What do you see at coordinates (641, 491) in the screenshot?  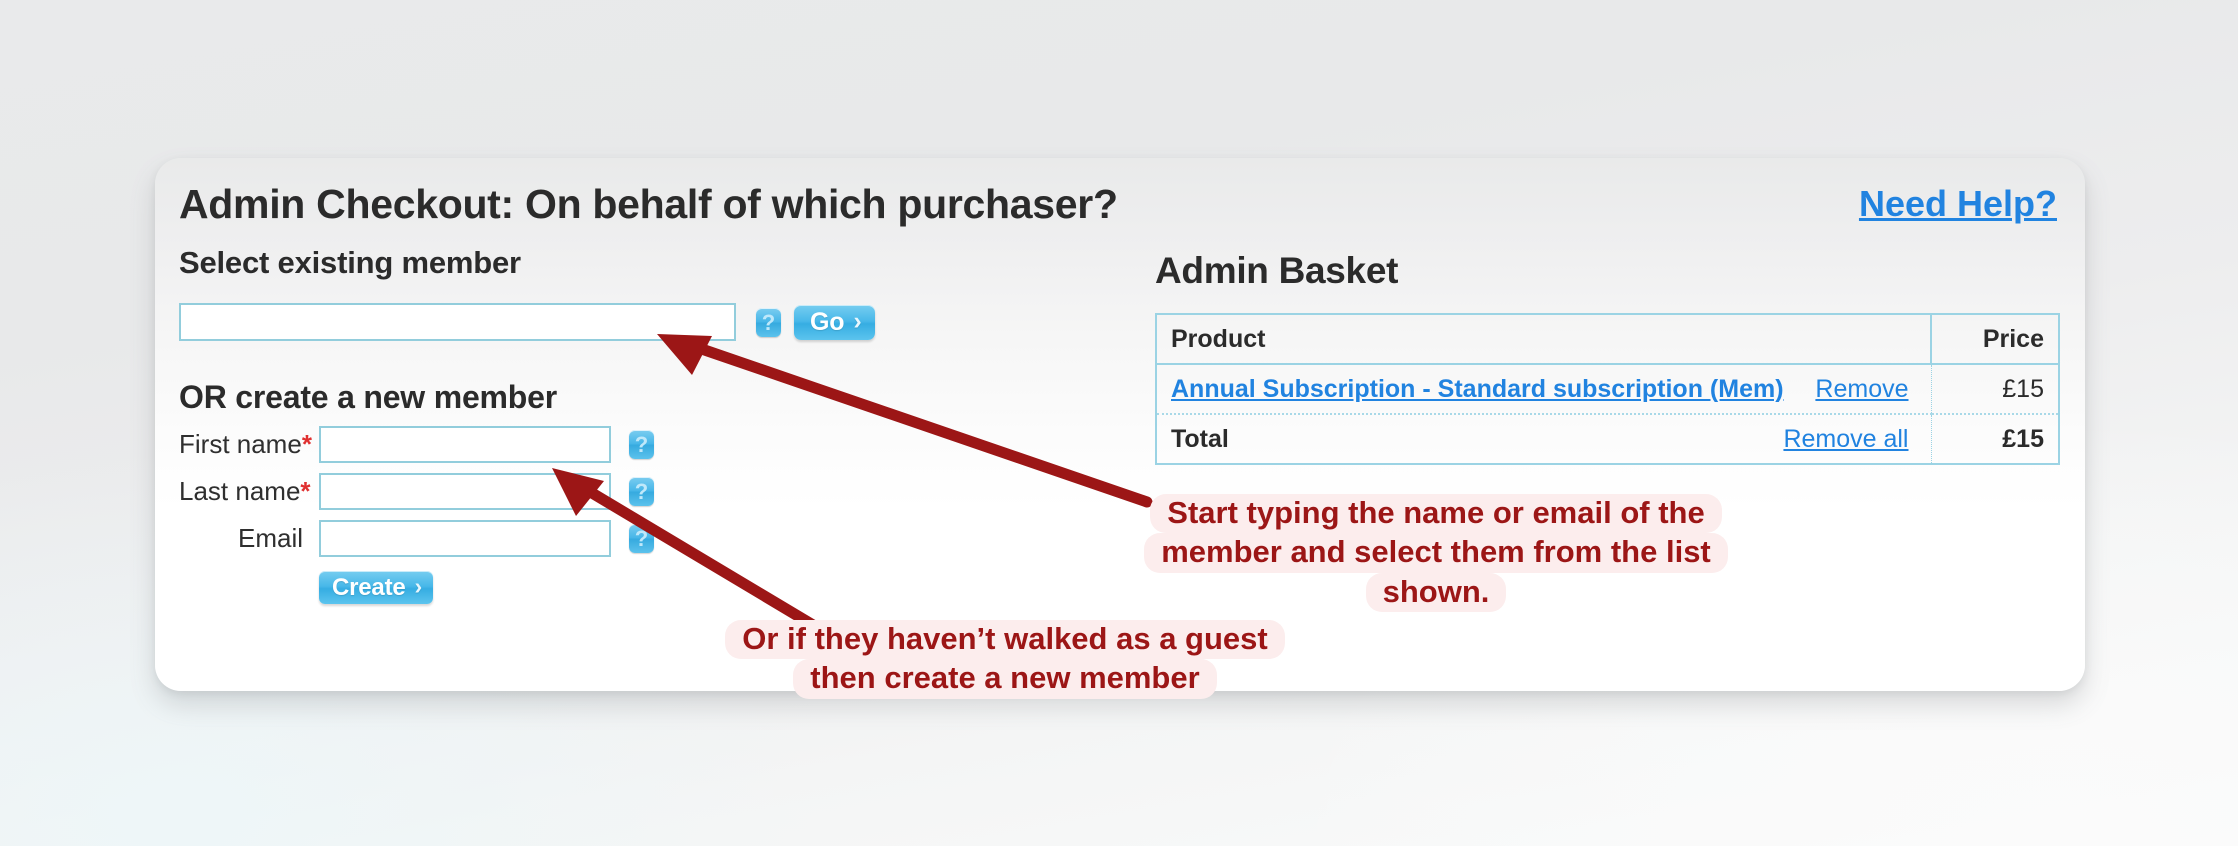 I see `last-name-help-icon: ?` at bounding box center [641, 491].